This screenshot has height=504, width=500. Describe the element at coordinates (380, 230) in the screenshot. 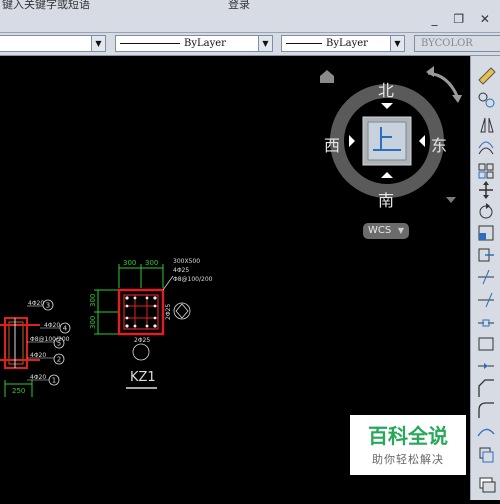

I see `wcs-label: WCS` at that location.